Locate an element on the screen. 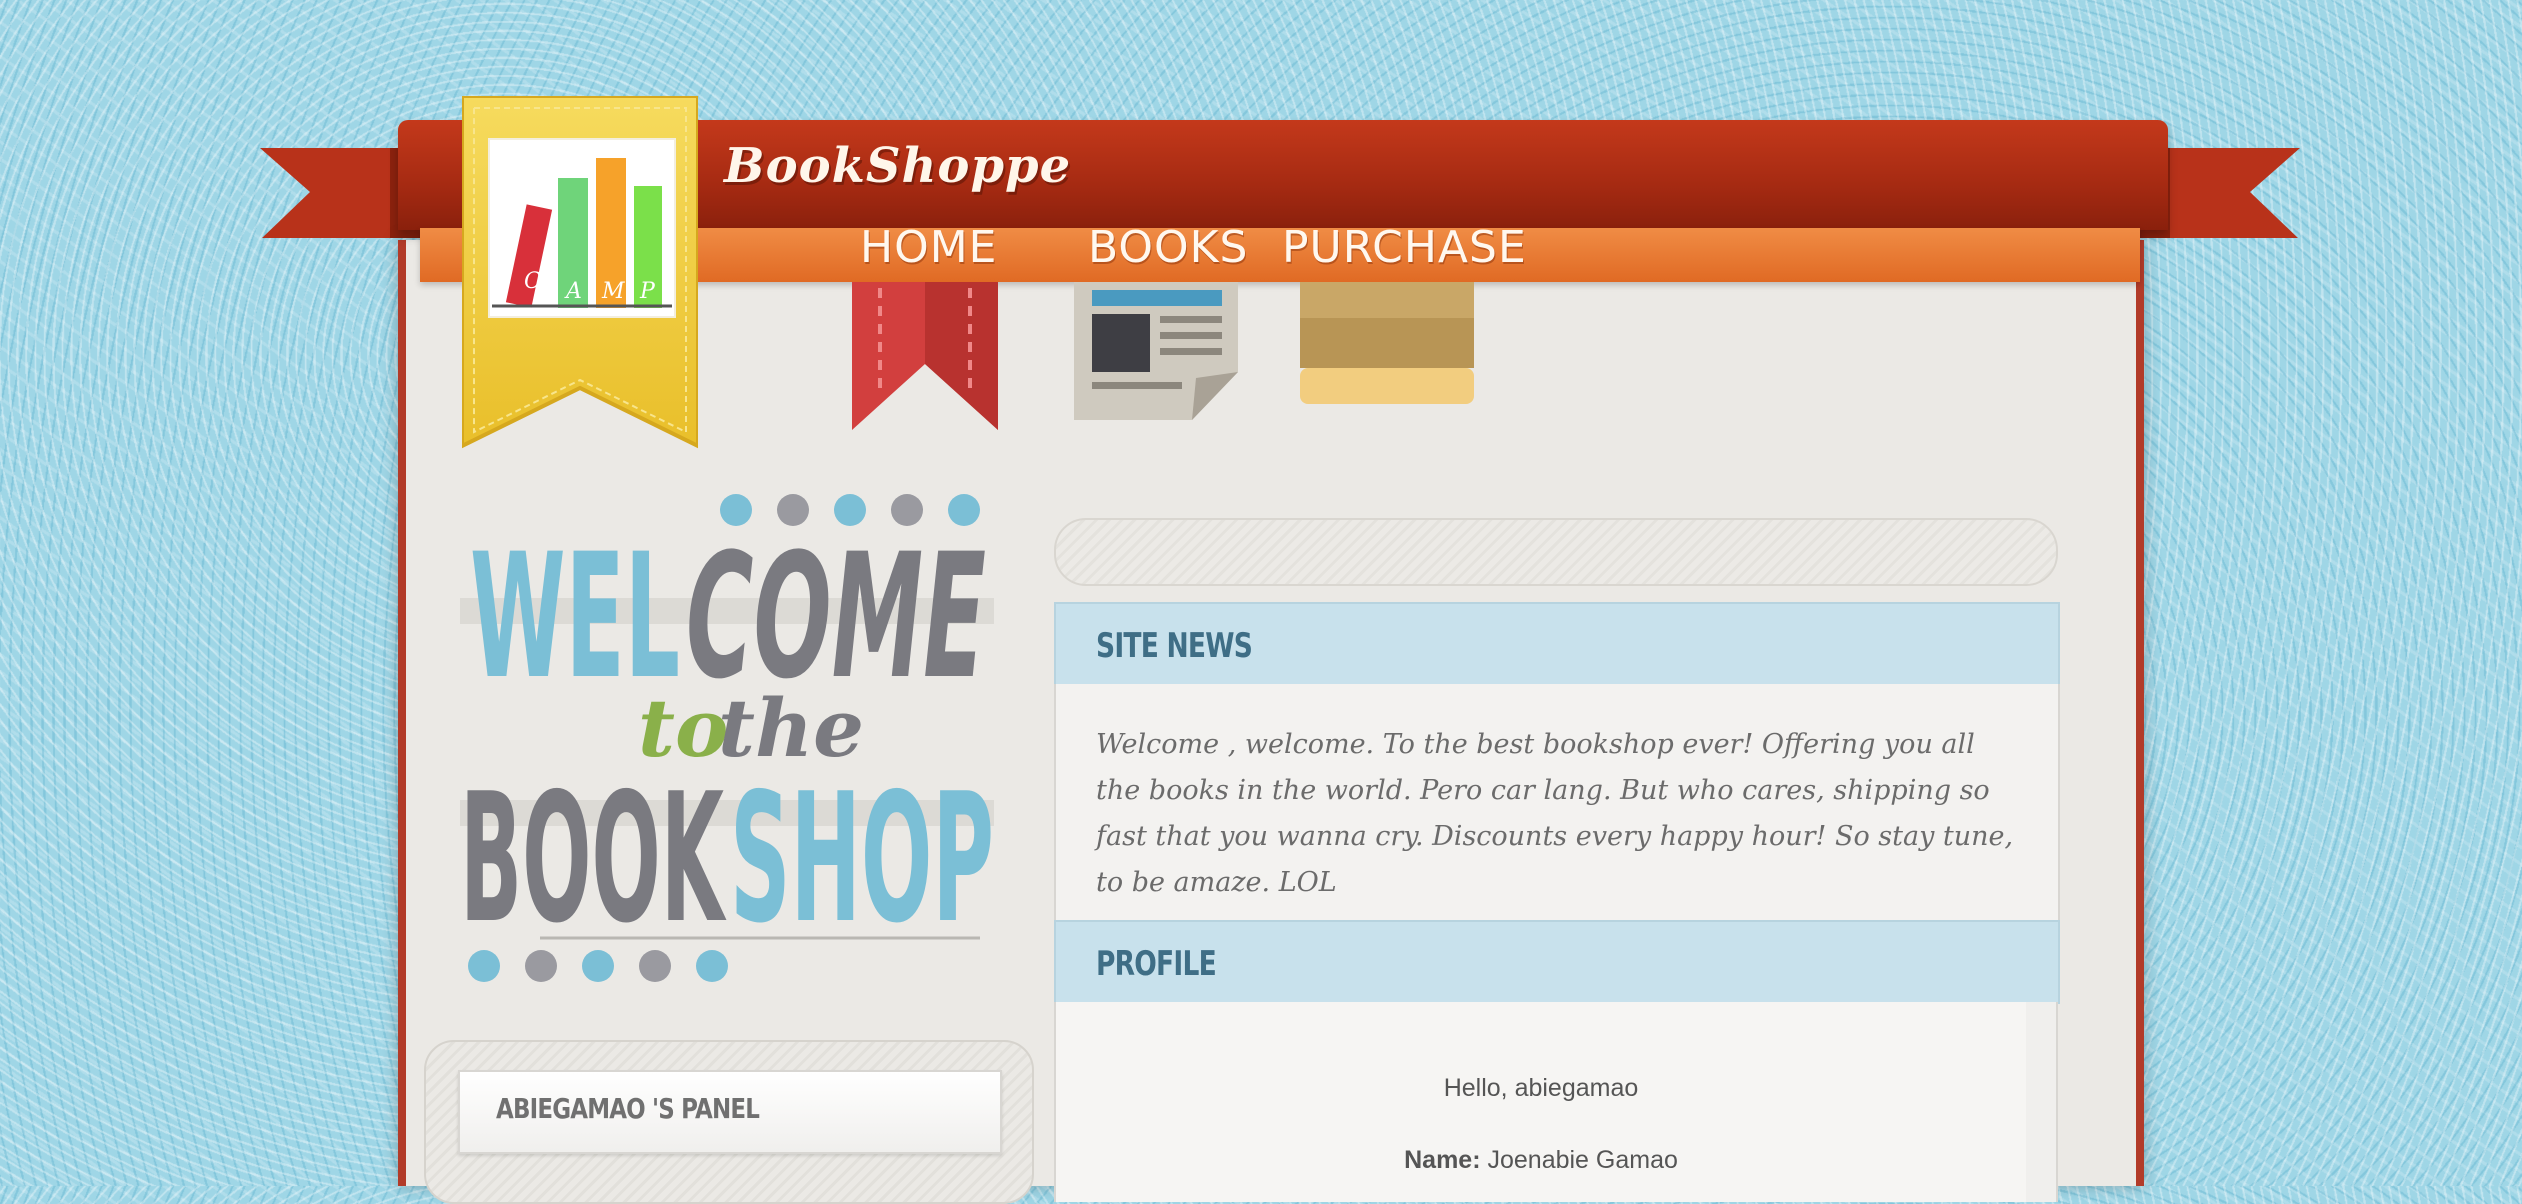 The image size is (2522, 1204). logo-letter-m: M is located at coordinates (613, 291).